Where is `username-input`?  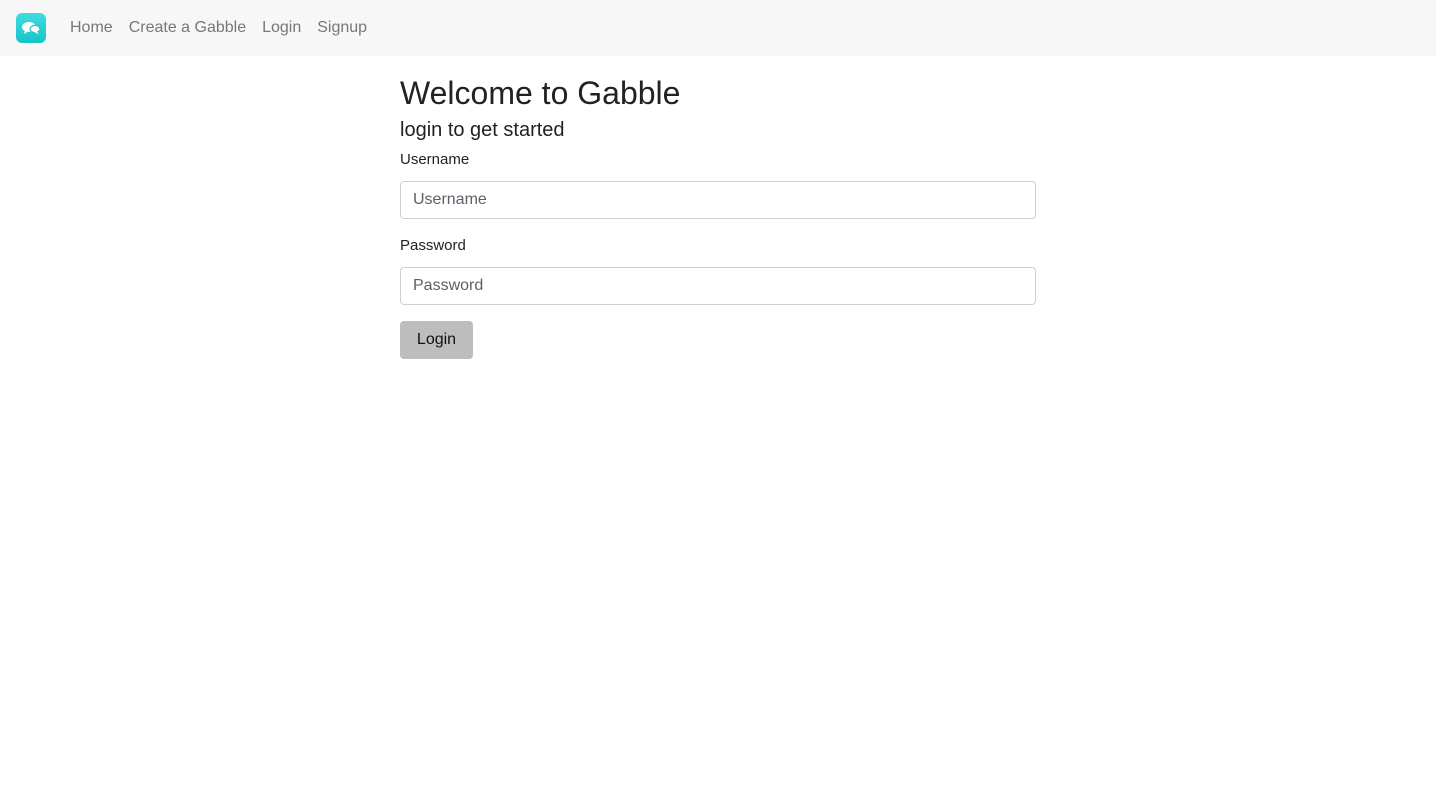
username-input is located at coordinates (718, 200).